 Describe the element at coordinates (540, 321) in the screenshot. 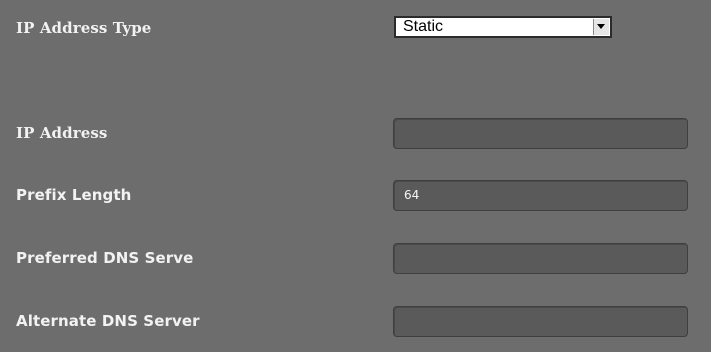

I see `alternate-dns-field` at that location.